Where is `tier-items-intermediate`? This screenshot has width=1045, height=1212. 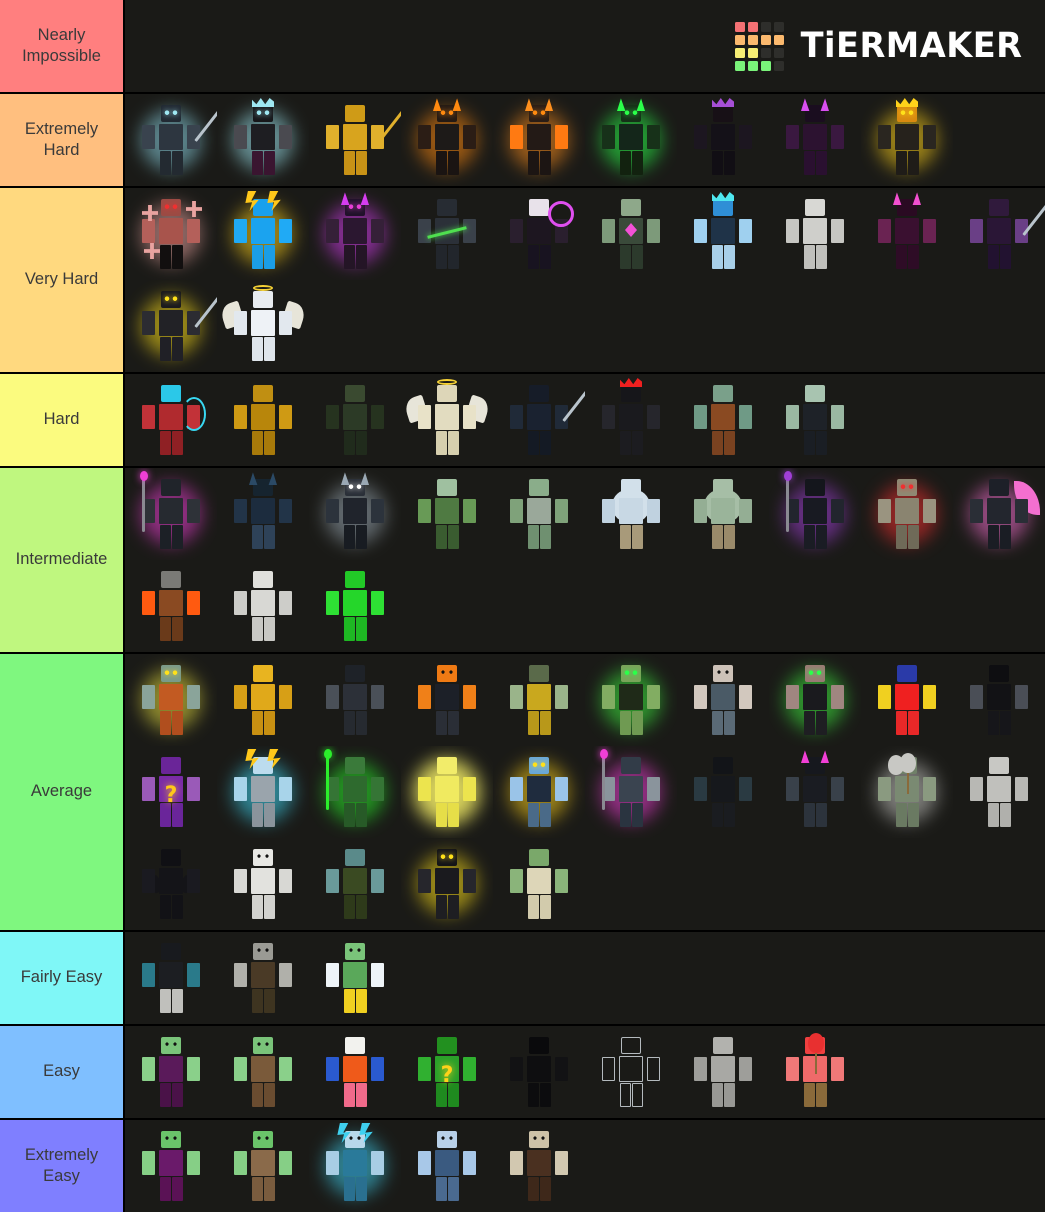 tier-items-intermediate is located at coordinates (585, 560).